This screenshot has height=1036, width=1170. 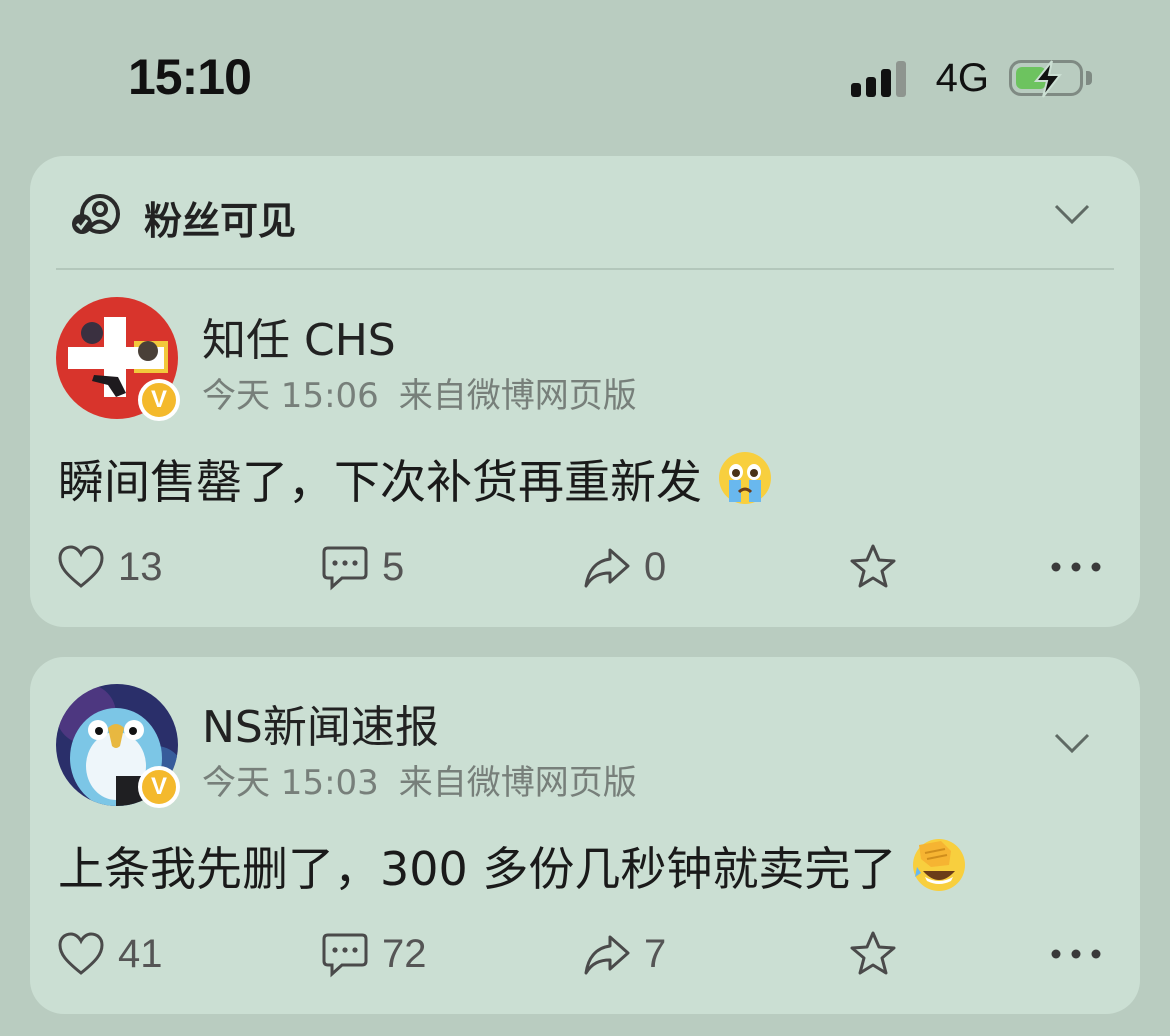 I want to click on status-indicators: 4G, so click(x=971, y=77).